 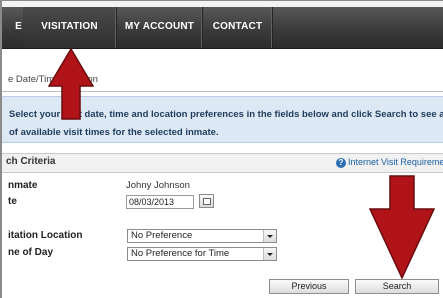 What do you see at coordinates (341, 162) in the screenshot?
I see `help-icon: ?` at bounding box center [341, 162].